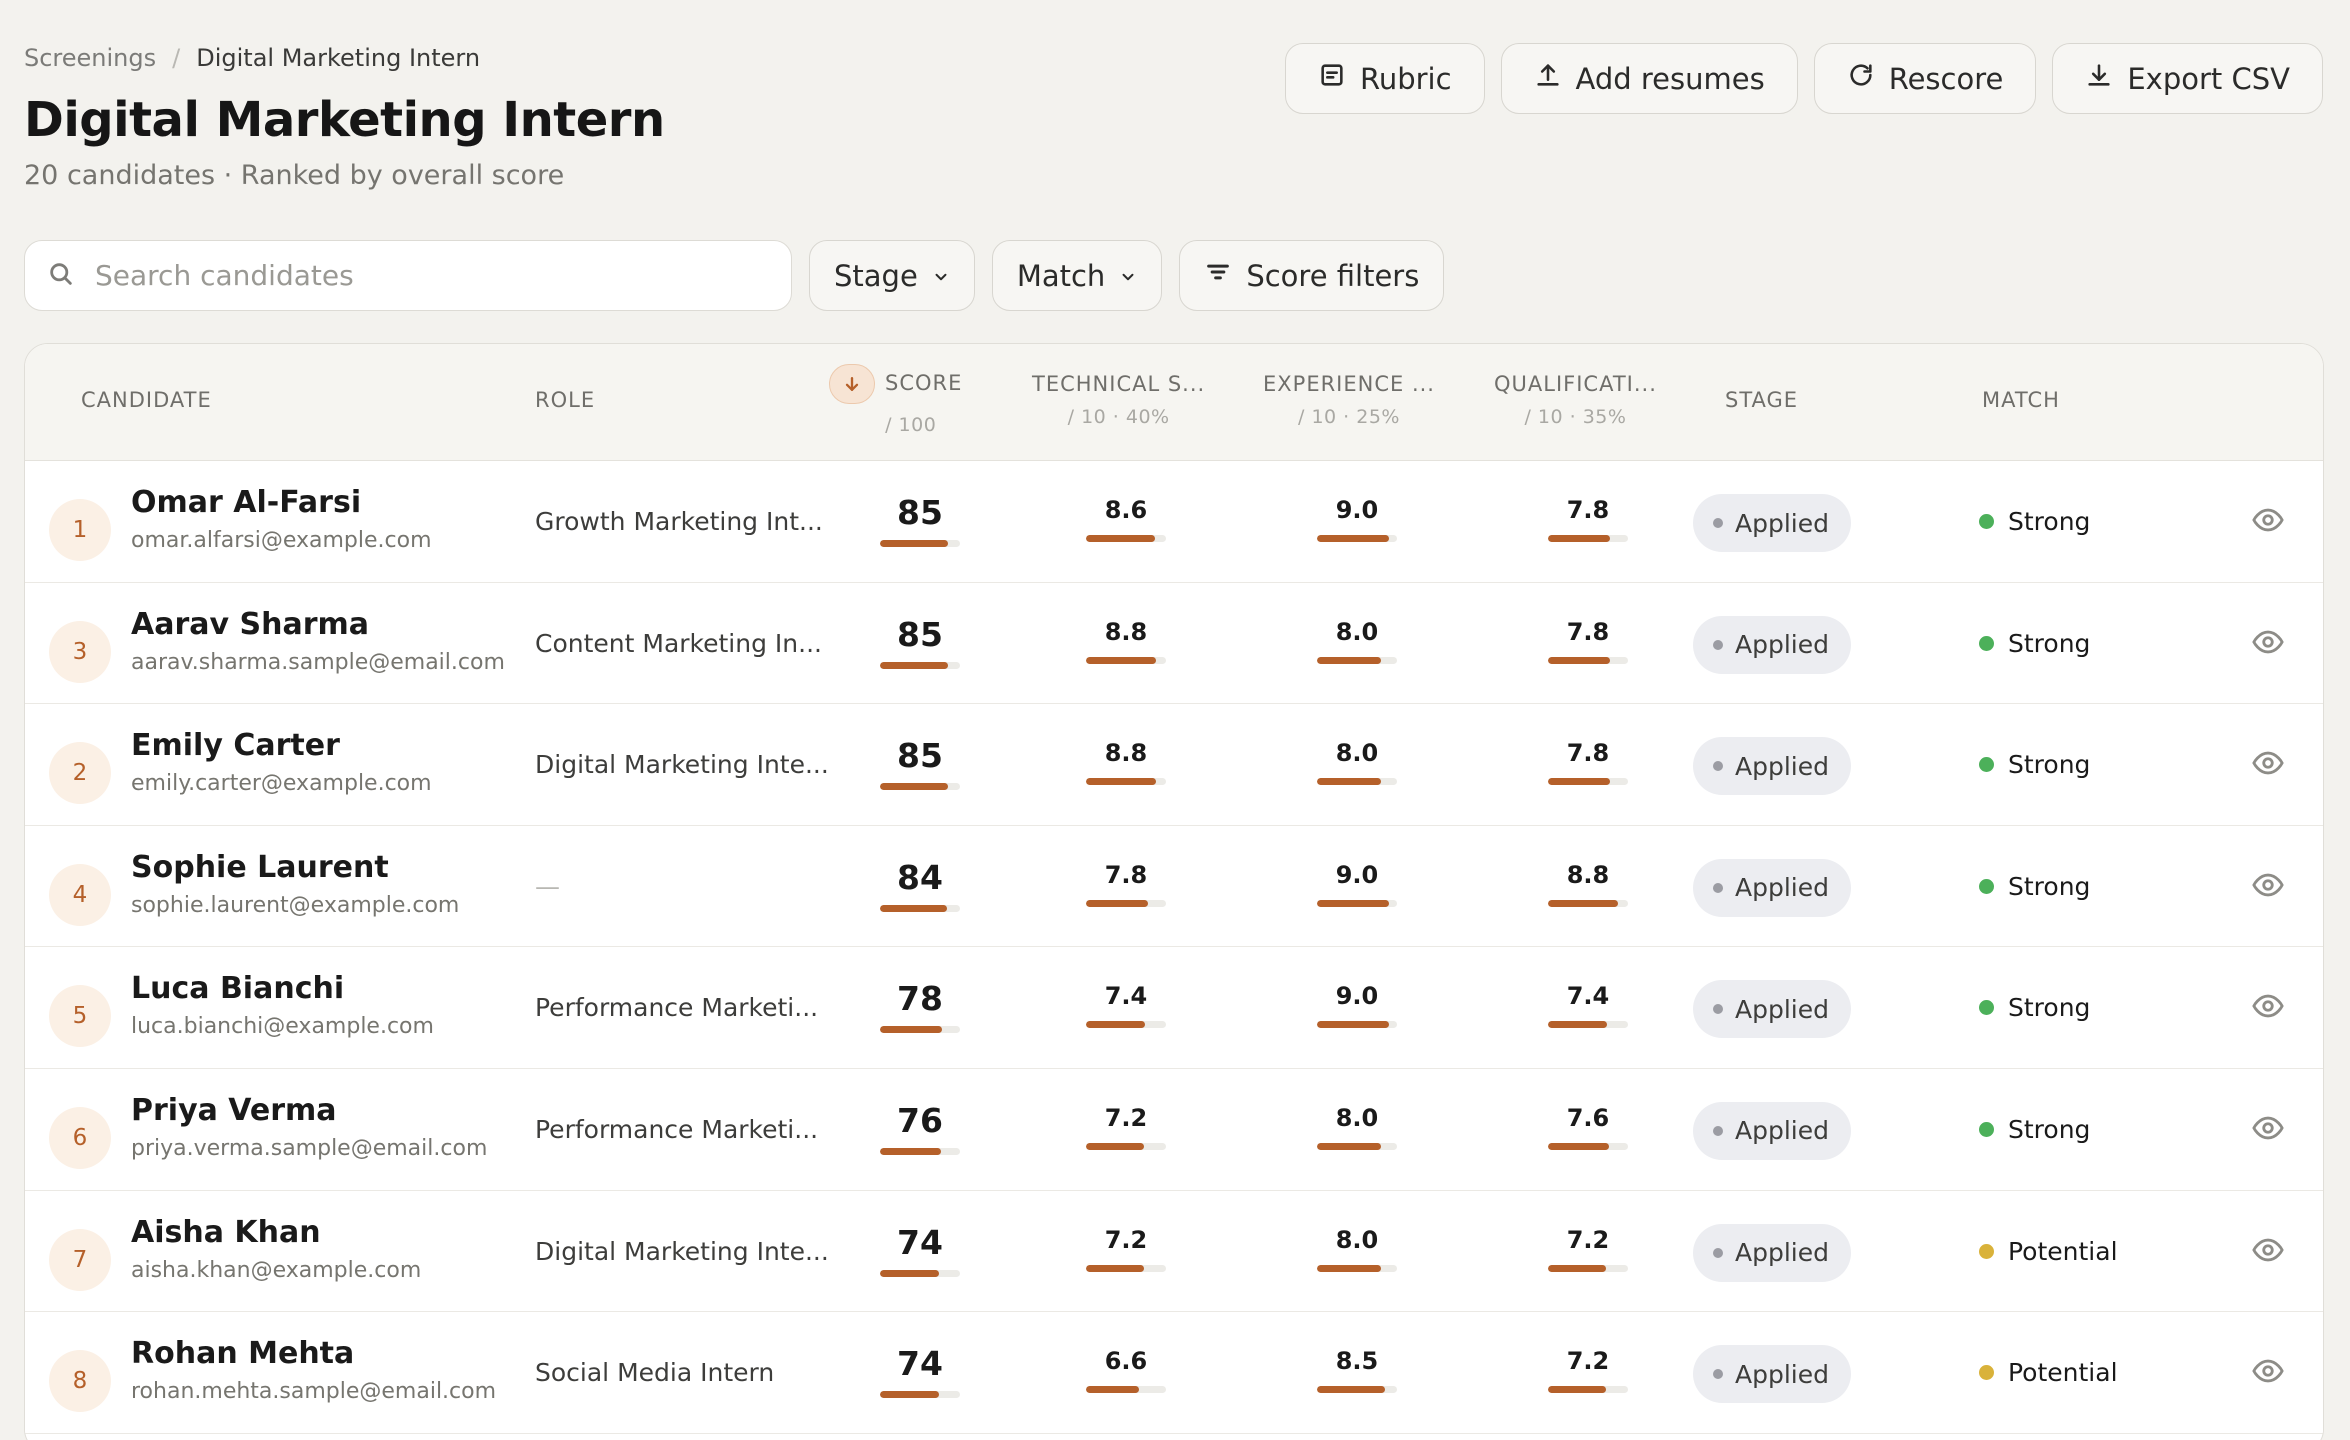 The width and height of the screenshot is (2350, 1440). I want to click on column-header-technical: TECHNICAL S... / 10 · 40%, so click(1118, 400).